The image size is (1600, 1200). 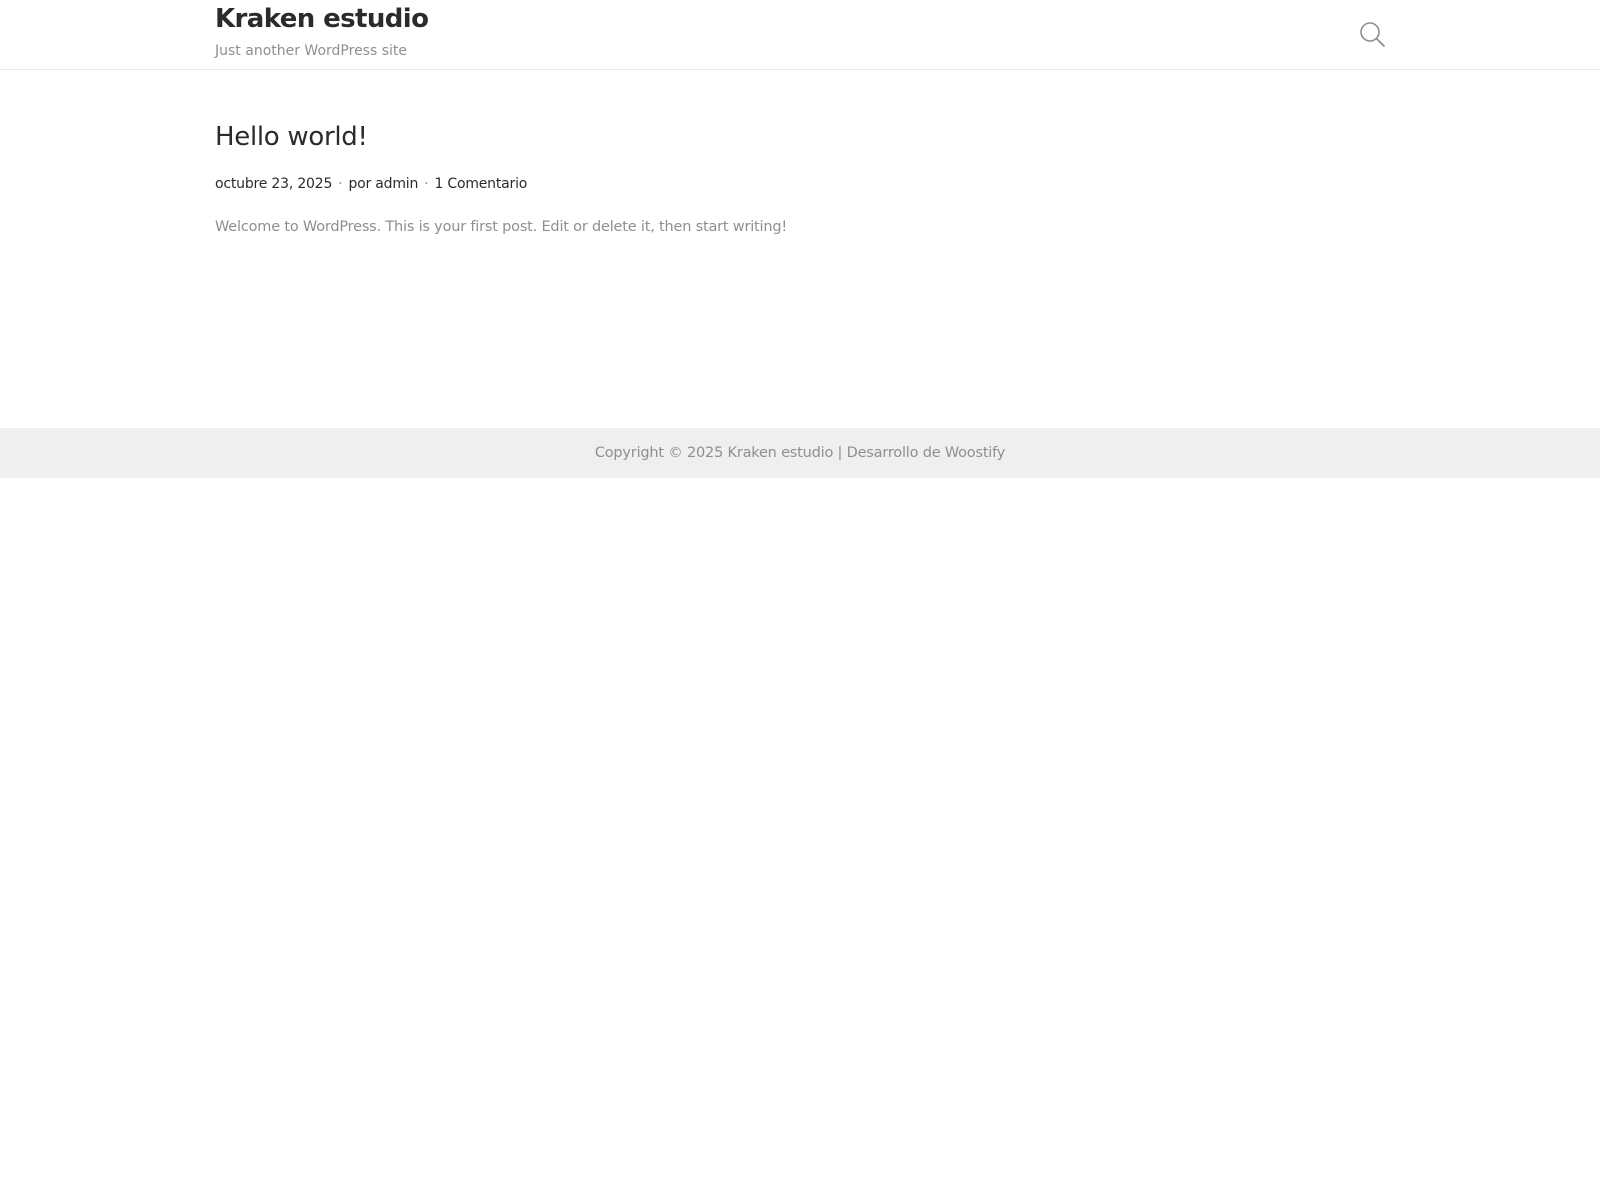 I want to click on site-title-link: Kraken estudio, so click(x=322, y=19).